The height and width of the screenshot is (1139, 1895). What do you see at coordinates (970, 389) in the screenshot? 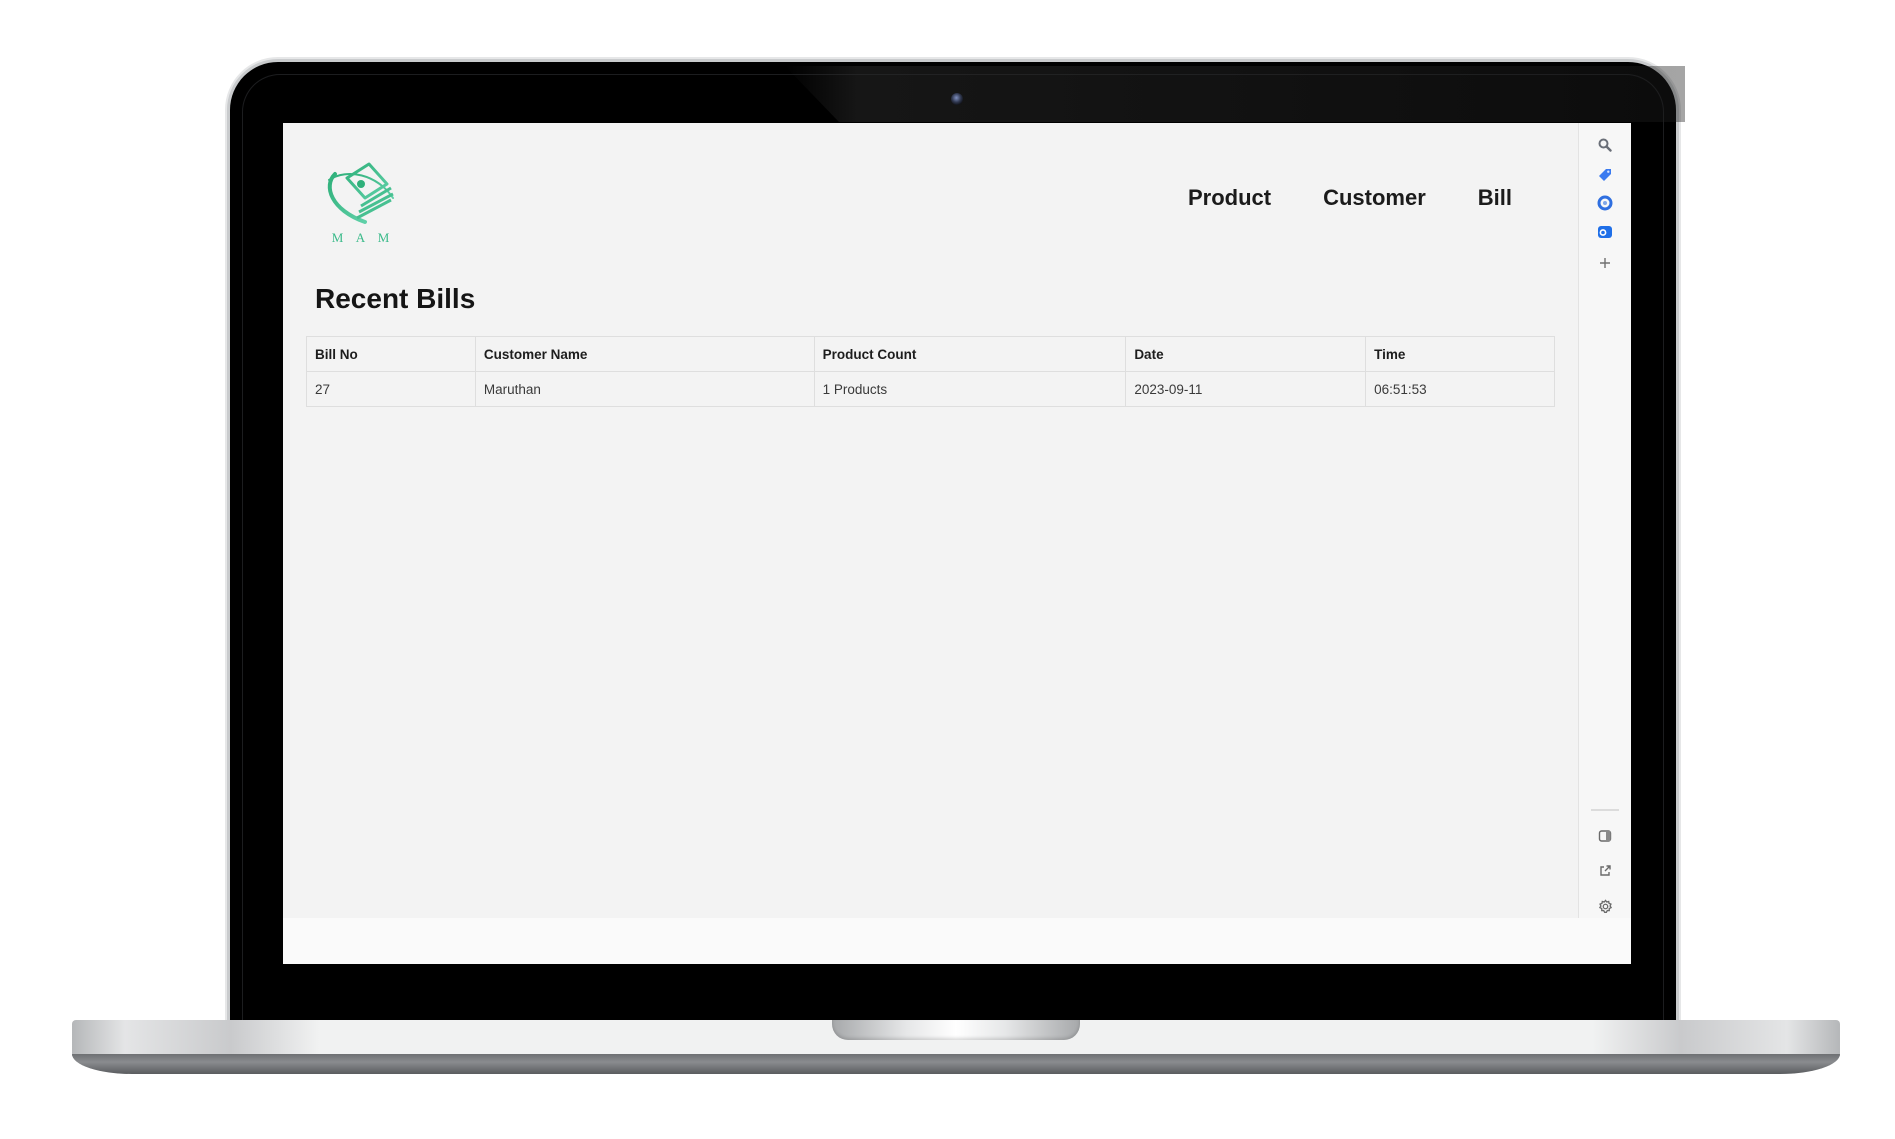
I see `cell-product-count: 1 Products` at bounding box center [970, 389].